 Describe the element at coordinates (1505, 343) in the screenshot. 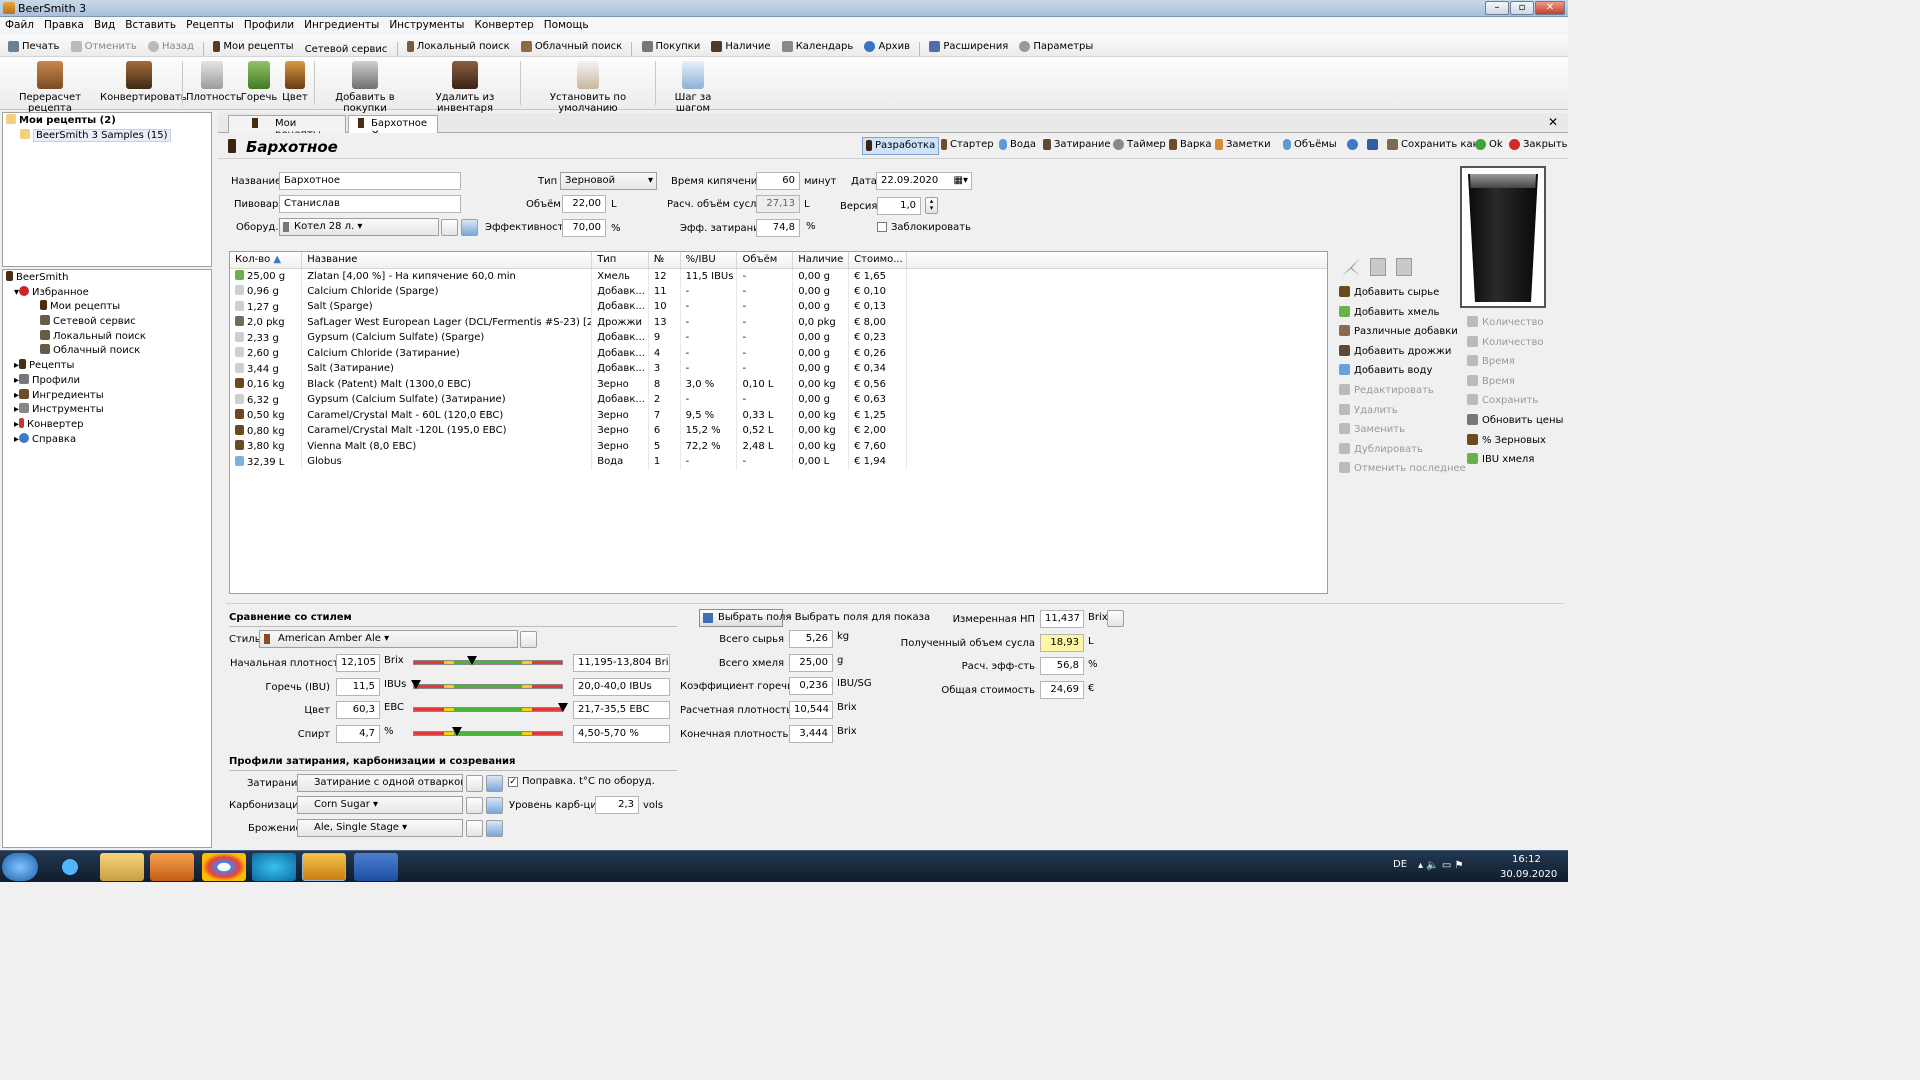

I see `action2-1: Количество` at that location.